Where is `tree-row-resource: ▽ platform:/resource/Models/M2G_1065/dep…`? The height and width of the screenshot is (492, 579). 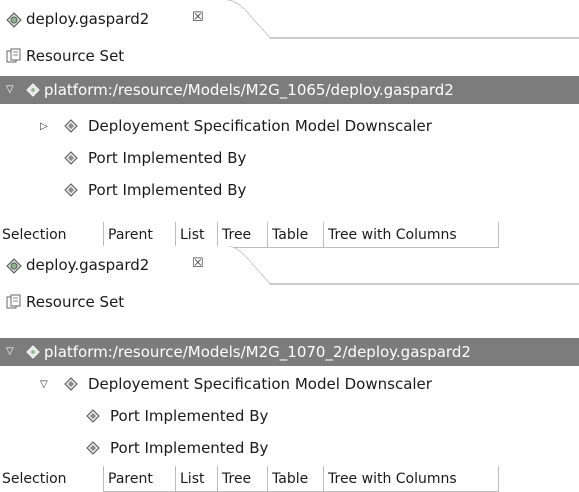
tree-row-resource: ▽ platform:/resource/Models/M2G_1065/dep… is located at coordinates (289, 90).